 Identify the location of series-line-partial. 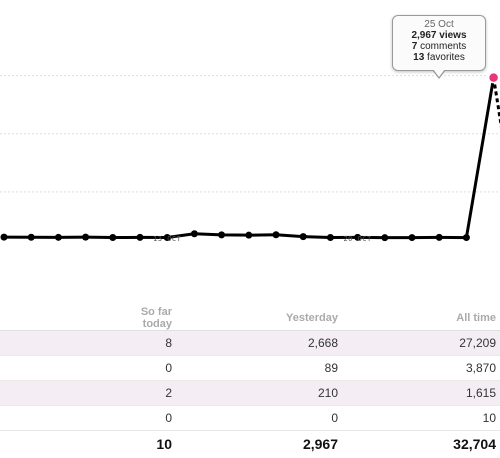
(496, 102).